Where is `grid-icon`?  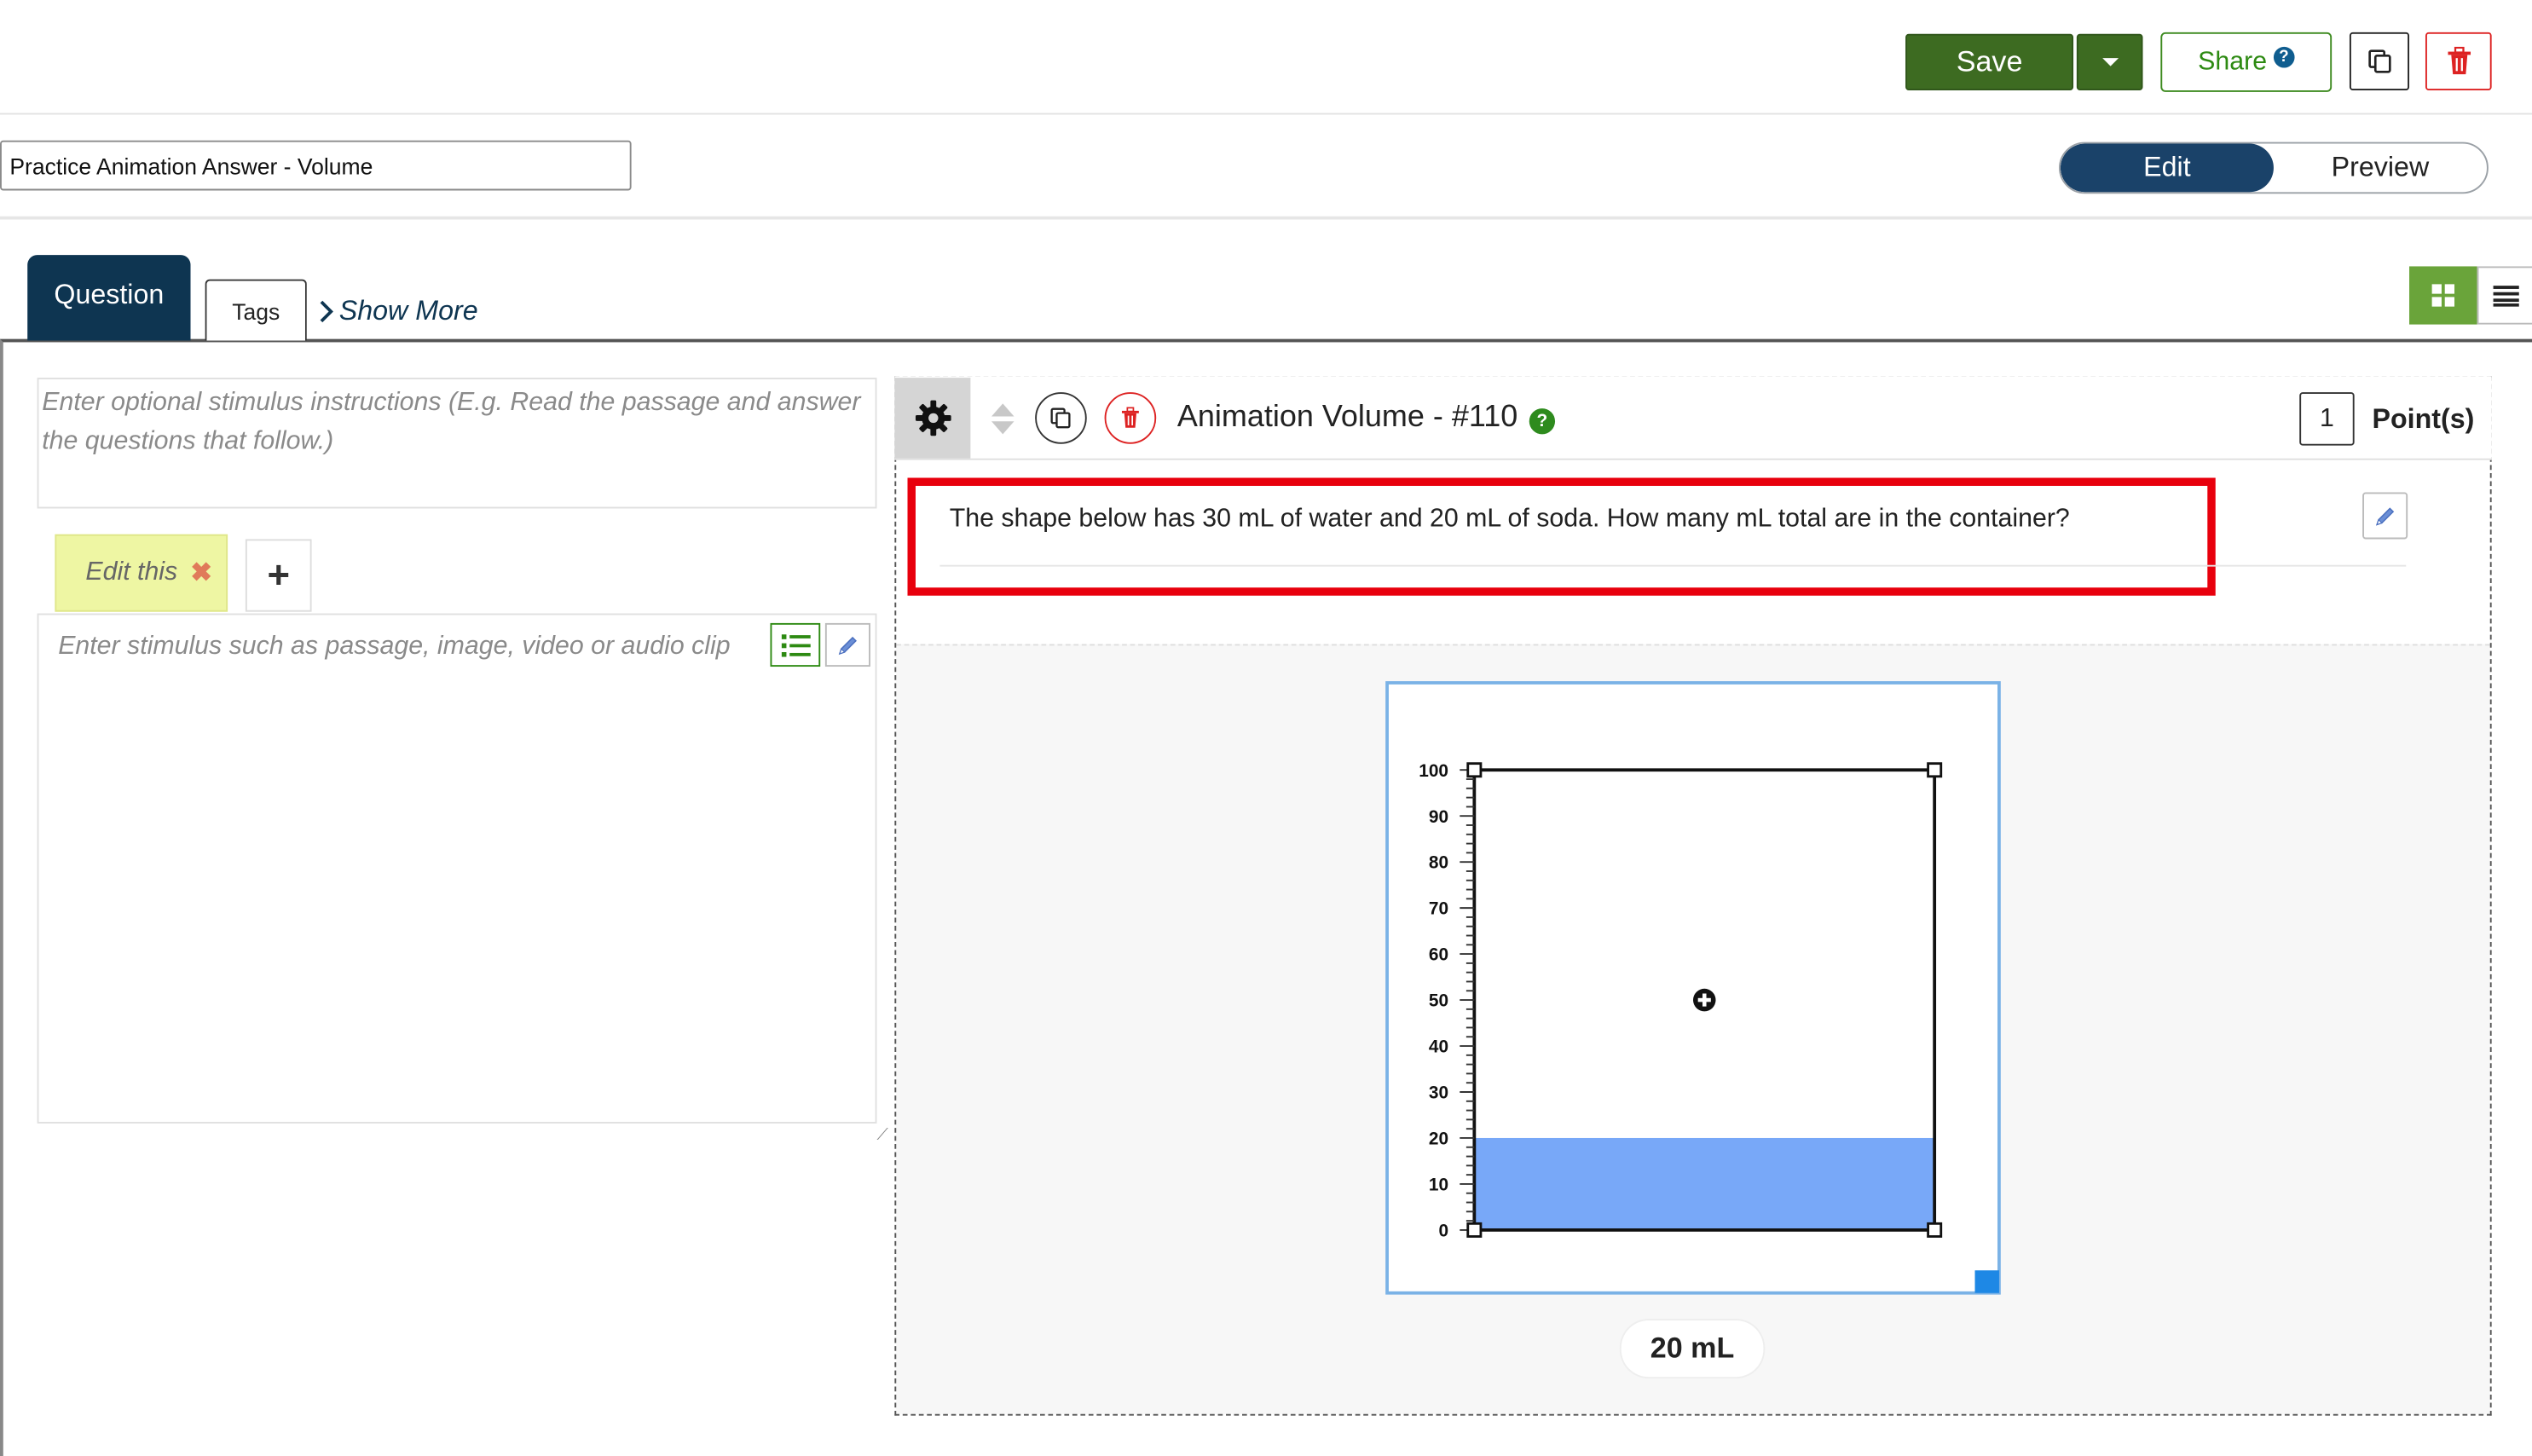 grid-icon is located at coordinates (2443, 295).